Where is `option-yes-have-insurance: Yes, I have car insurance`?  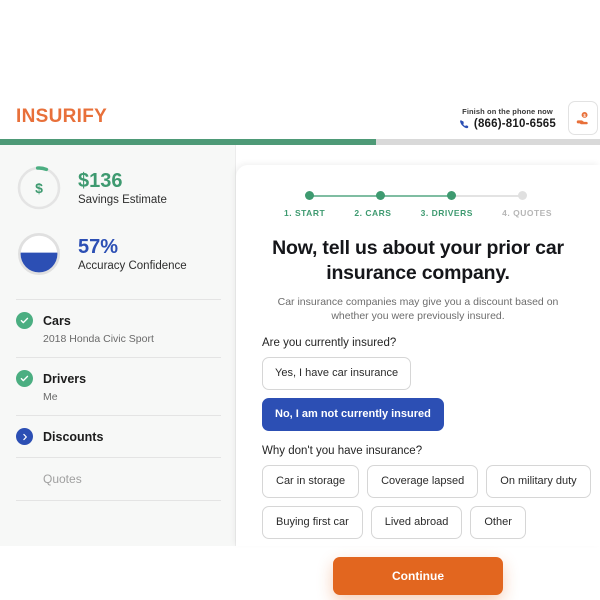 option-yes-have-insurance: Yes, I have car insurance is located at coordinates (337, 373).